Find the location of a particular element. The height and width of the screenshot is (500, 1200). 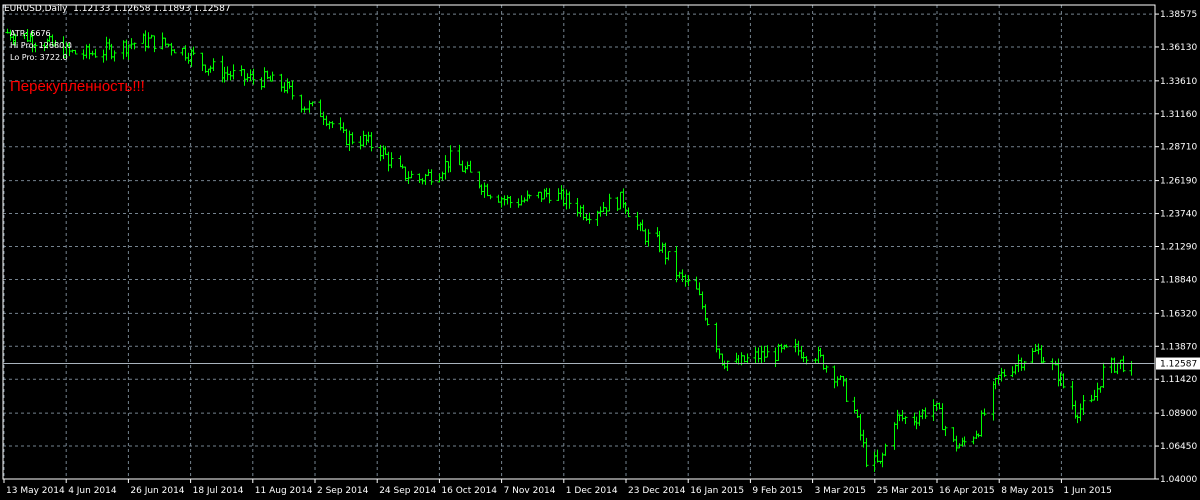

x-tick-label: 1 Jun 2015 is located at coordinates (1087, 491).